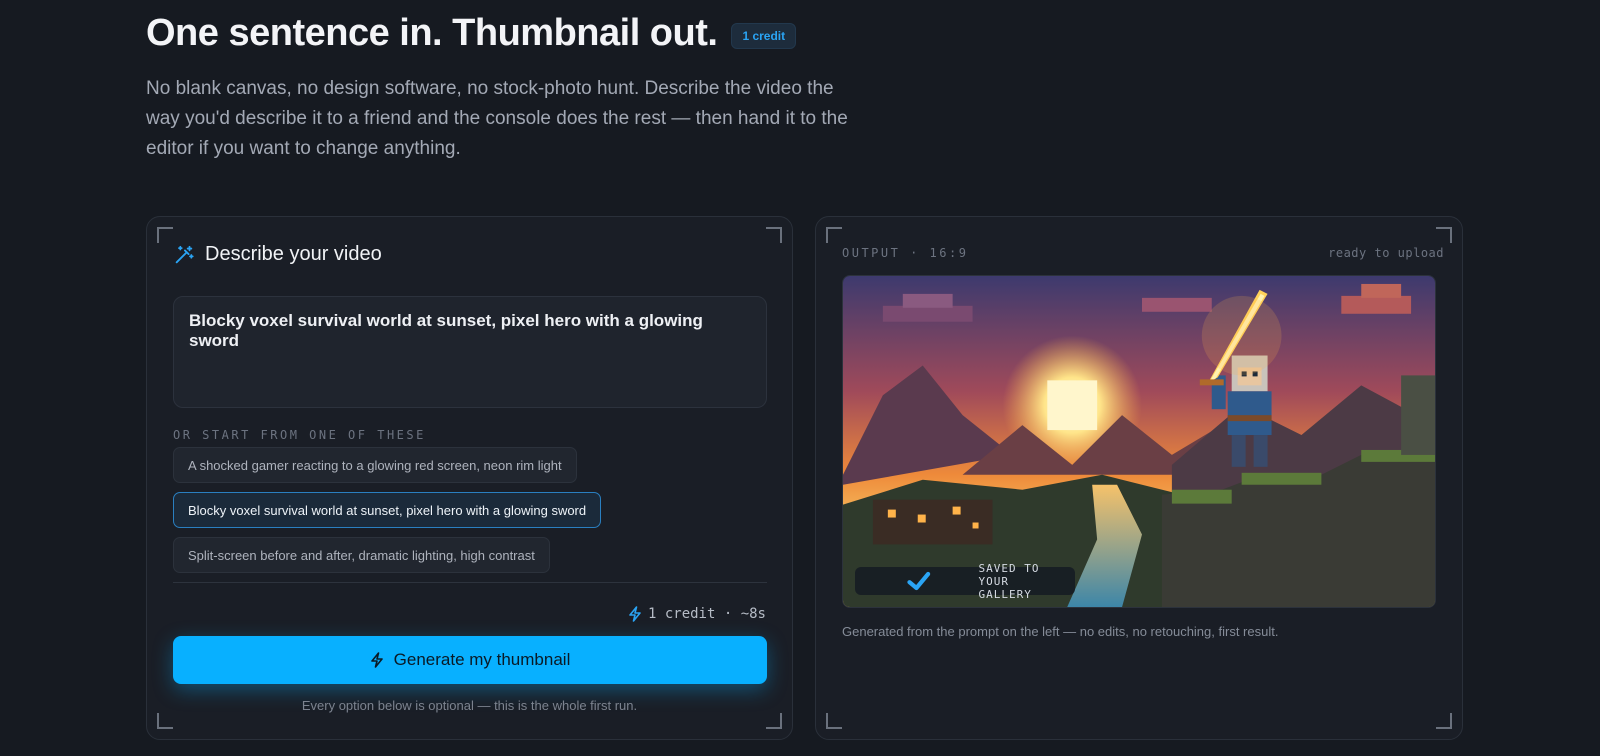 Image resolution: width=1600 pixels, height=756 pixels. Describe the element at coordinates (905, 253) in the screenshot. I see `output-ratio-caption: OUTPUT · 16:9` at that location.